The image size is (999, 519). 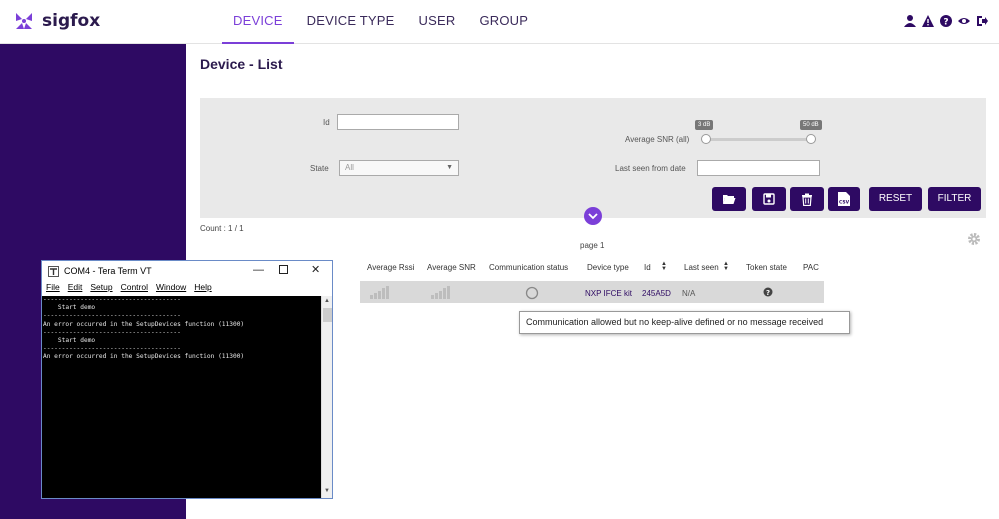 I want to click on help-icon: ?, so click(x=946, y=21).